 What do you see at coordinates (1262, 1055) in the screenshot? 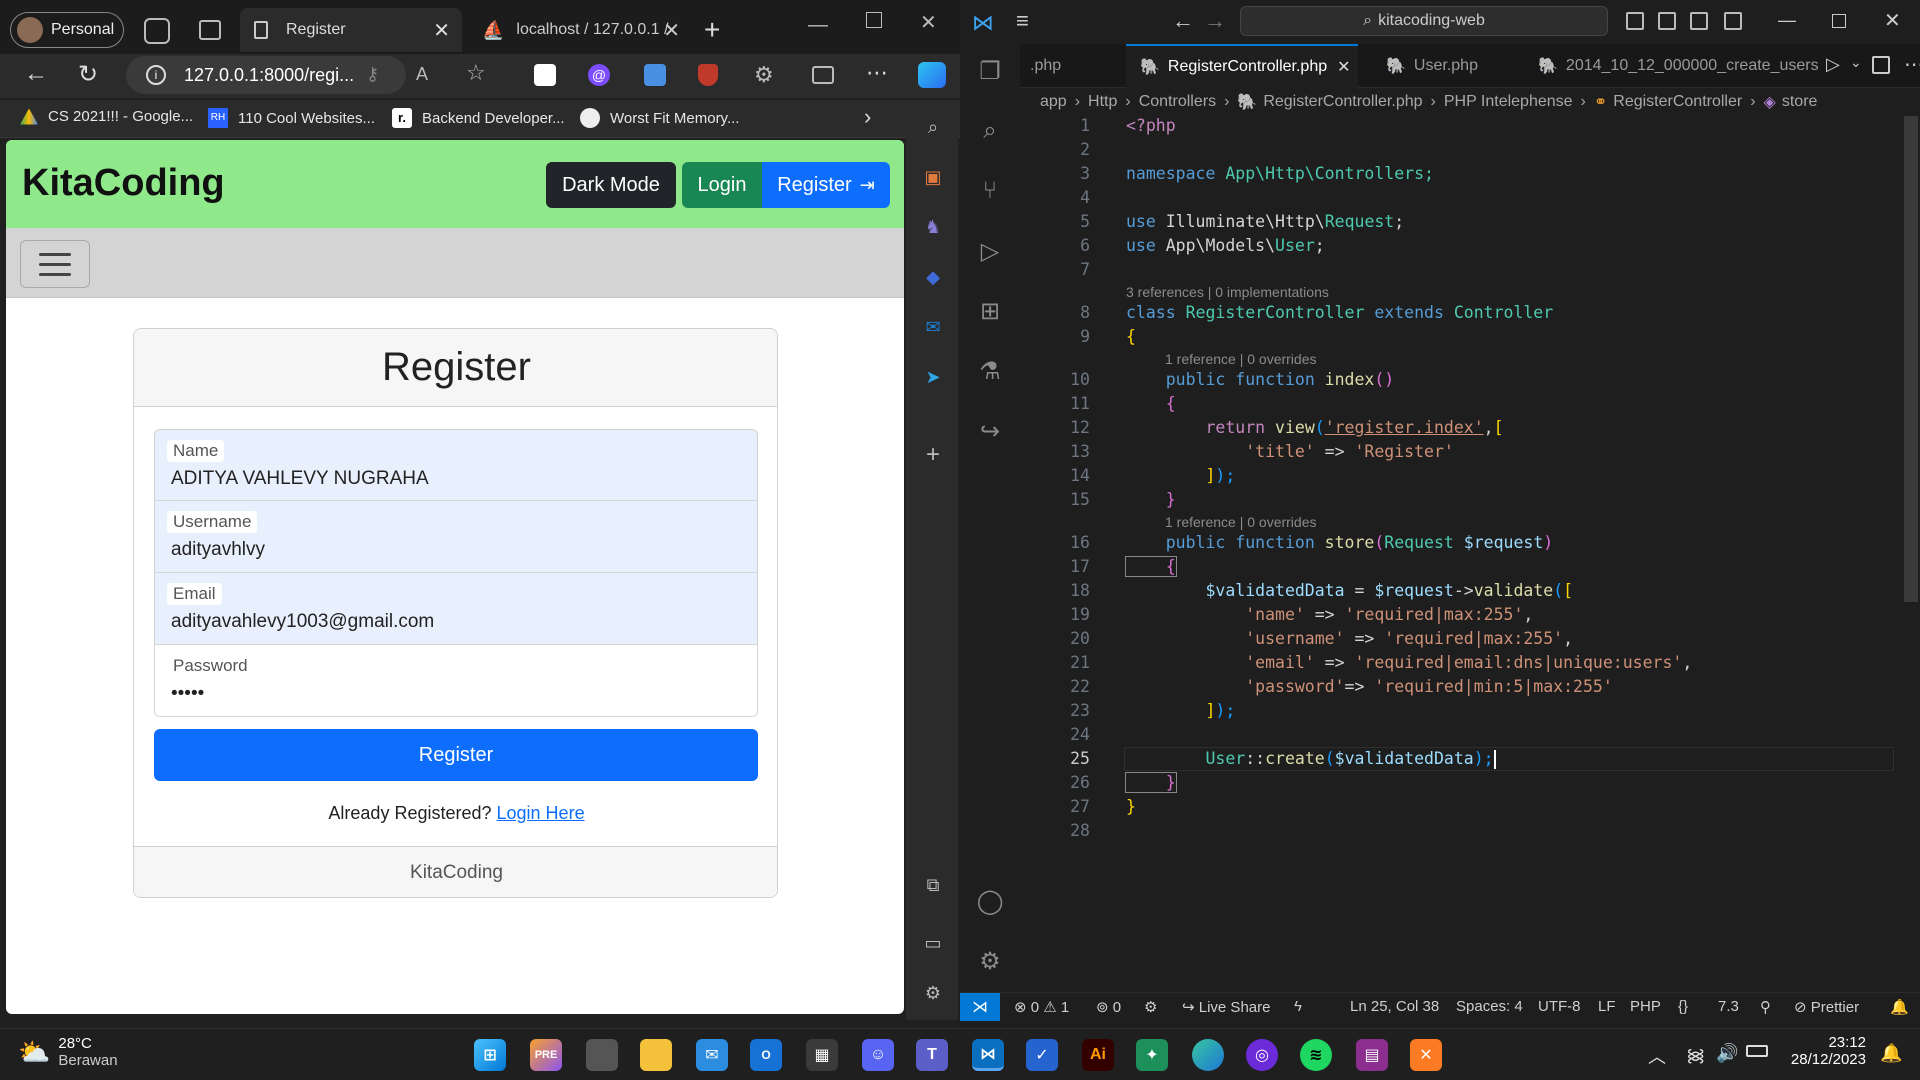
I see `app-spiral-icon: ◎` at bounding box center [1262, 1055].